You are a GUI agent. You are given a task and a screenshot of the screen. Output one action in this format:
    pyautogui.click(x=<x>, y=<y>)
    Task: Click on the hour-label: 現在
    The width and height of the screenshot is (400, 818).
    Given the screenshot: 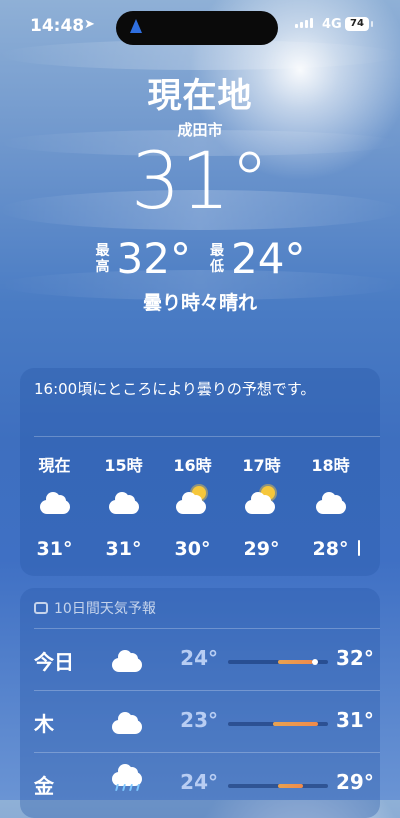 What is the action you would take?
    pyautogui.click(x=54, y=465)
    